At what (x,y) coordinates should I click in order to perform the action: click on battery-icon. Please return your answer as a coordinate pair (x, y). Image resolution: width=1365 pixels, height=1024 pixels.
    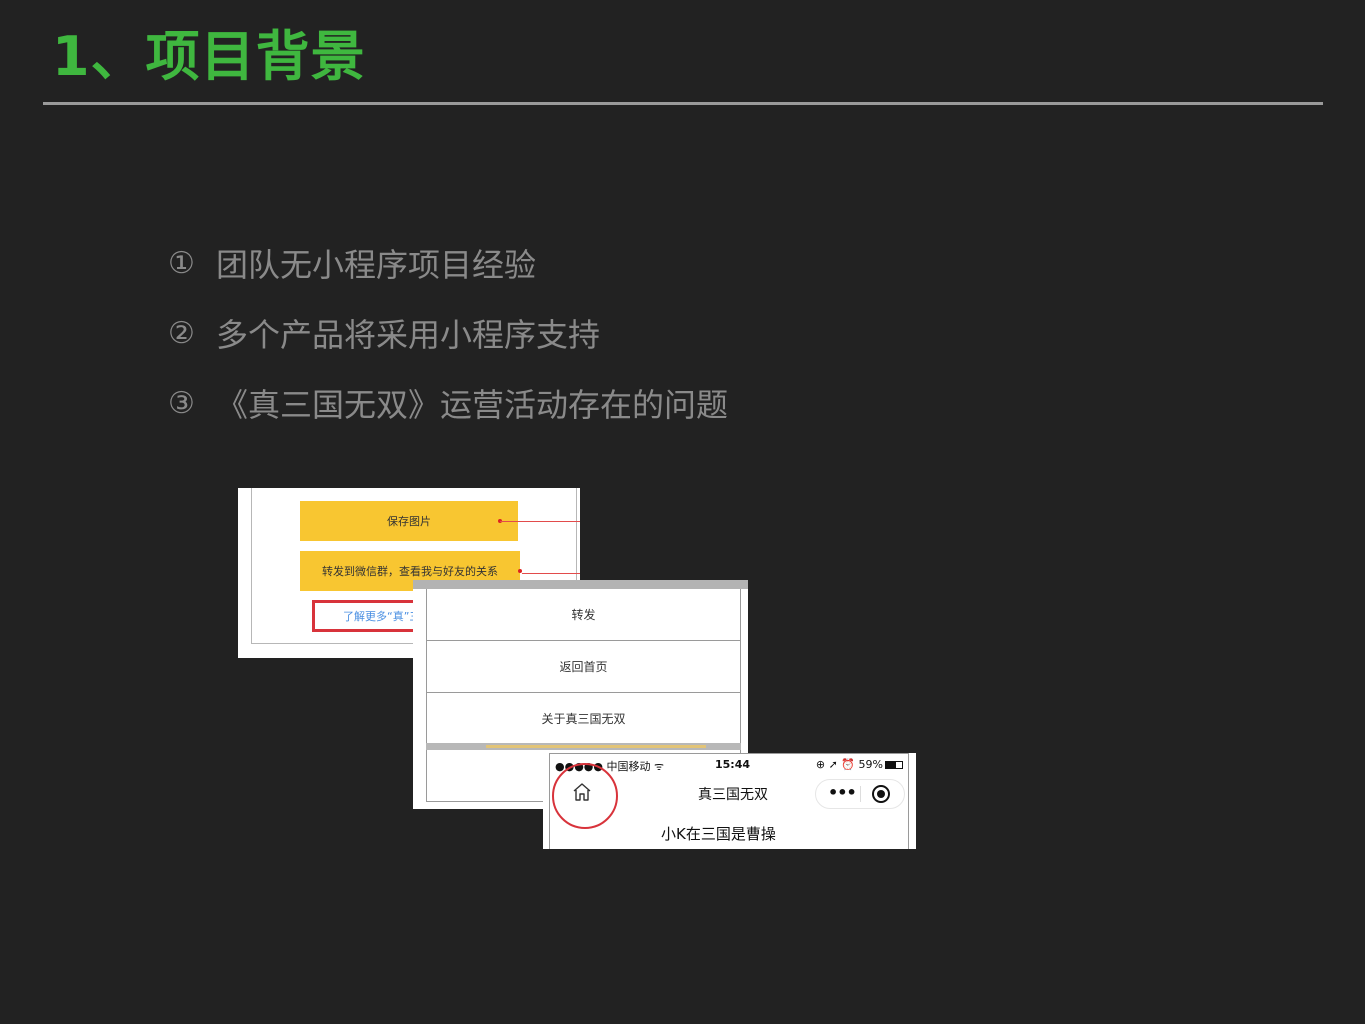
    Looking at the image, I should click on (894, 765).